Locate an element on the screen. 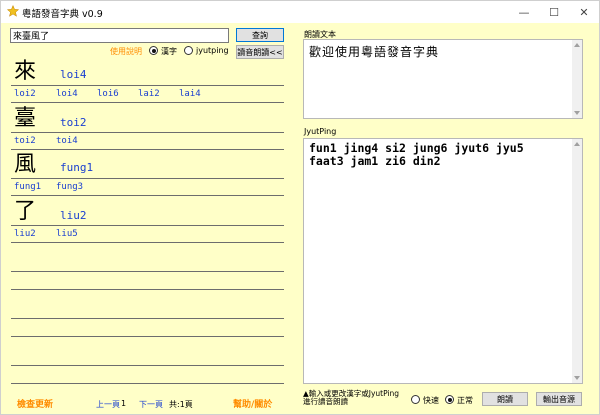 The image size is (600, 415). help-about-link: 幫助/關於 is located at coordinates (252, 403).